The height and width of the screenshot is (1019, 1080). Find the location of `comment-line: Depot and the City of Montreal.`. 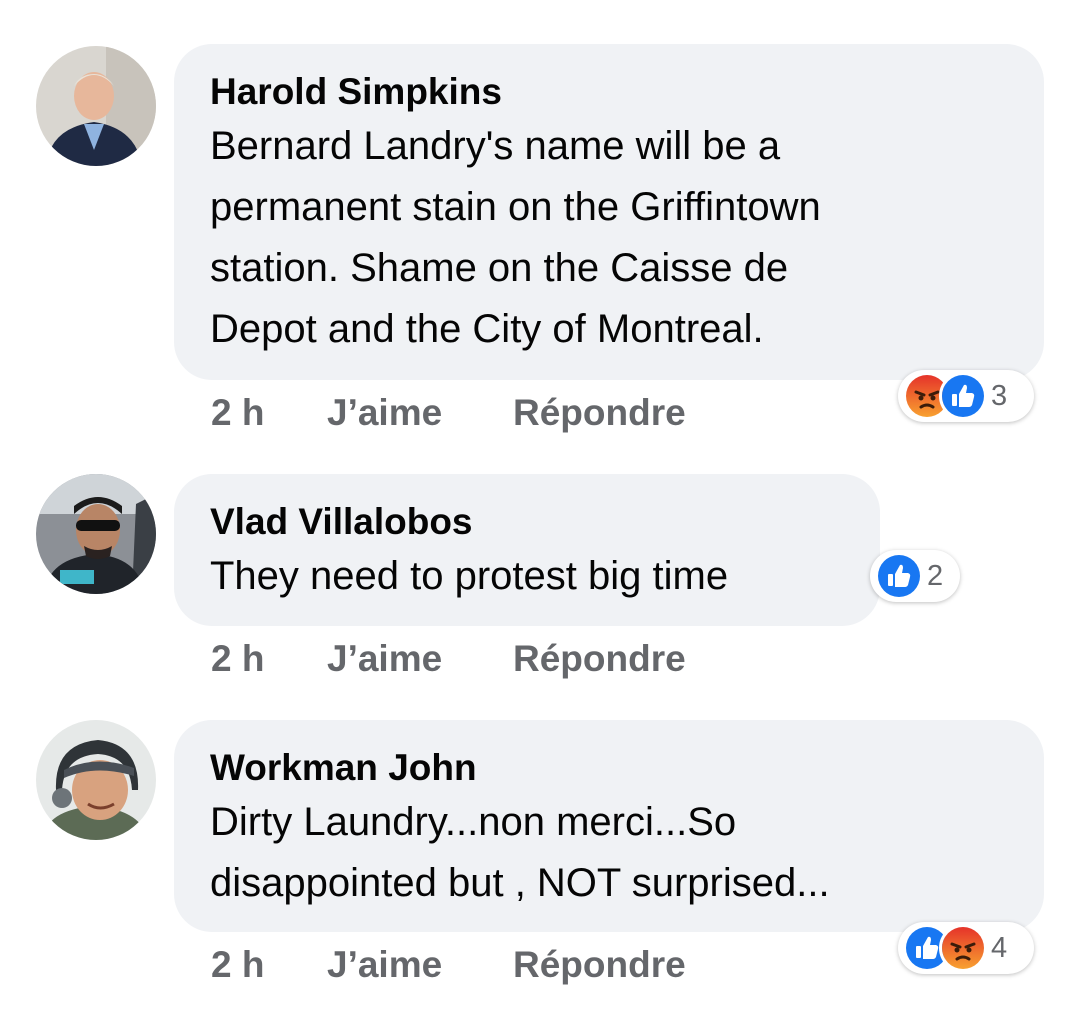

comment-line: Depot and the City of Montreal. is located at coordinates (487, 329).